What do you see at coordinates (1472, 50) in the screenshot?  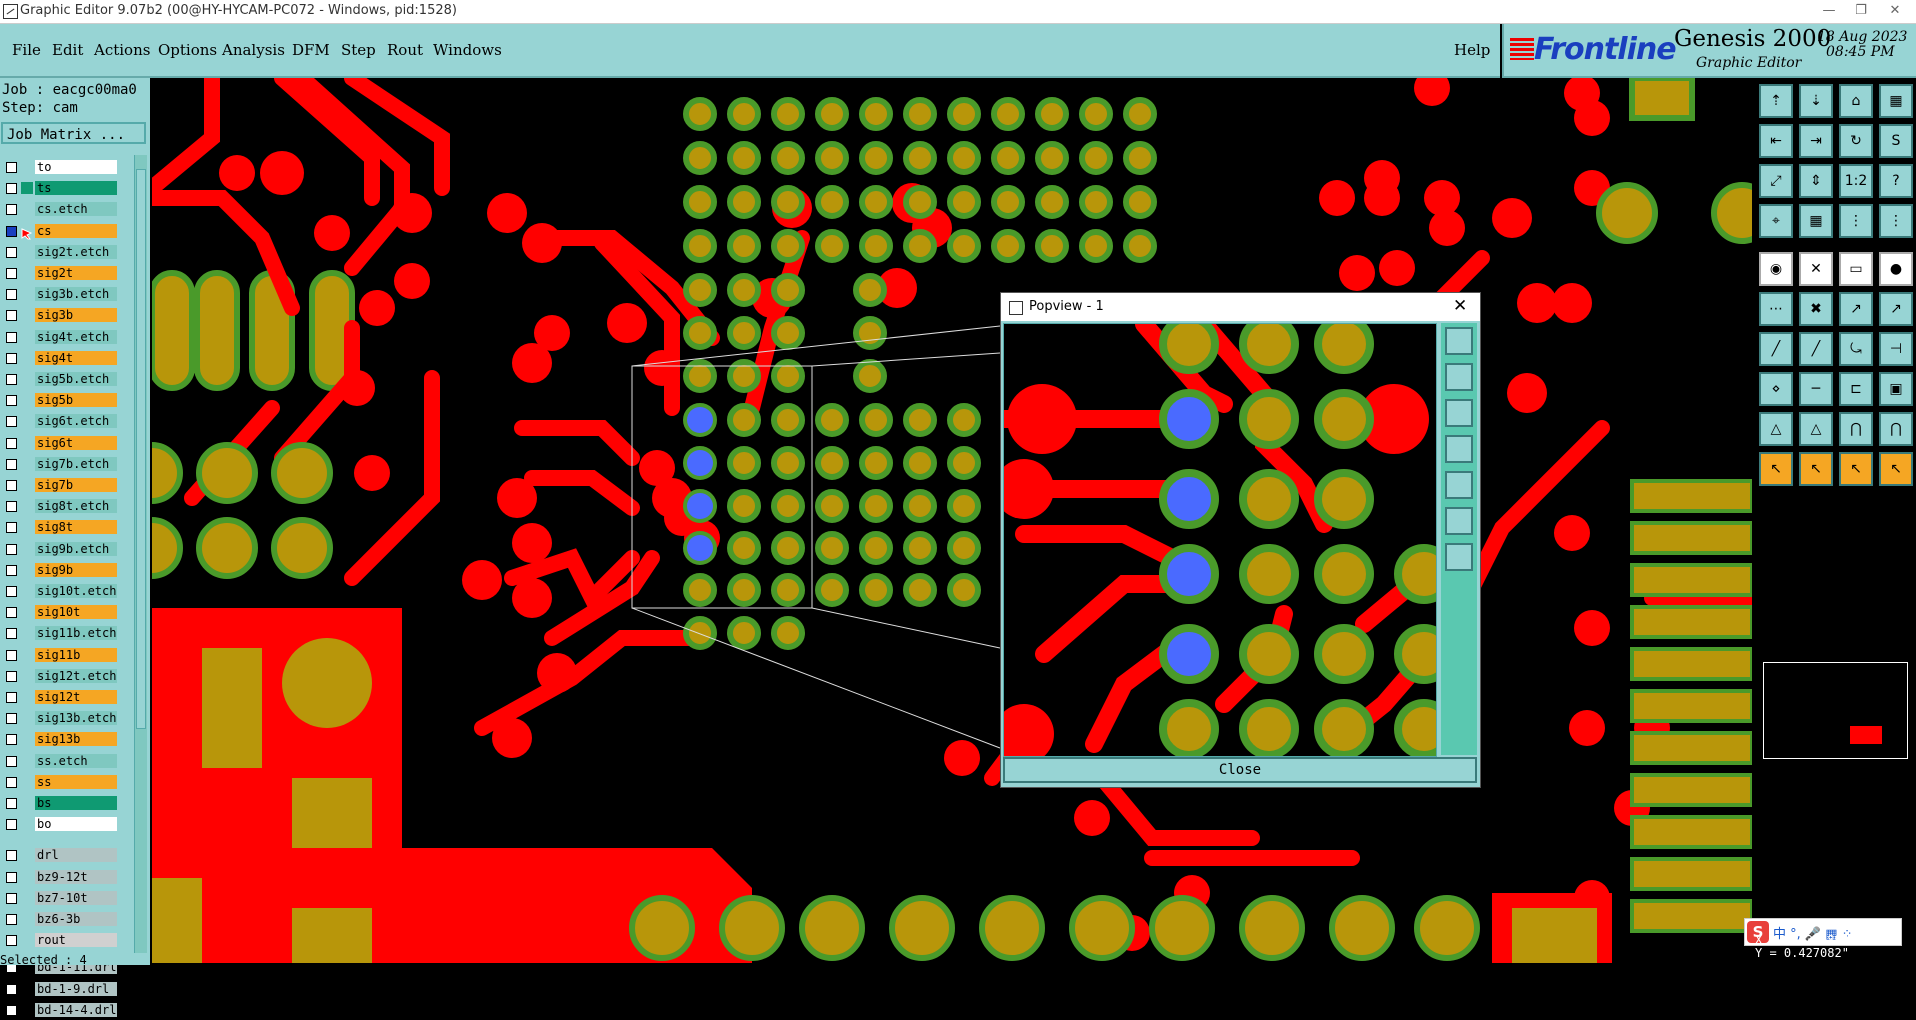 I see `menu-help: Help` at bounding box center [1472, 50].